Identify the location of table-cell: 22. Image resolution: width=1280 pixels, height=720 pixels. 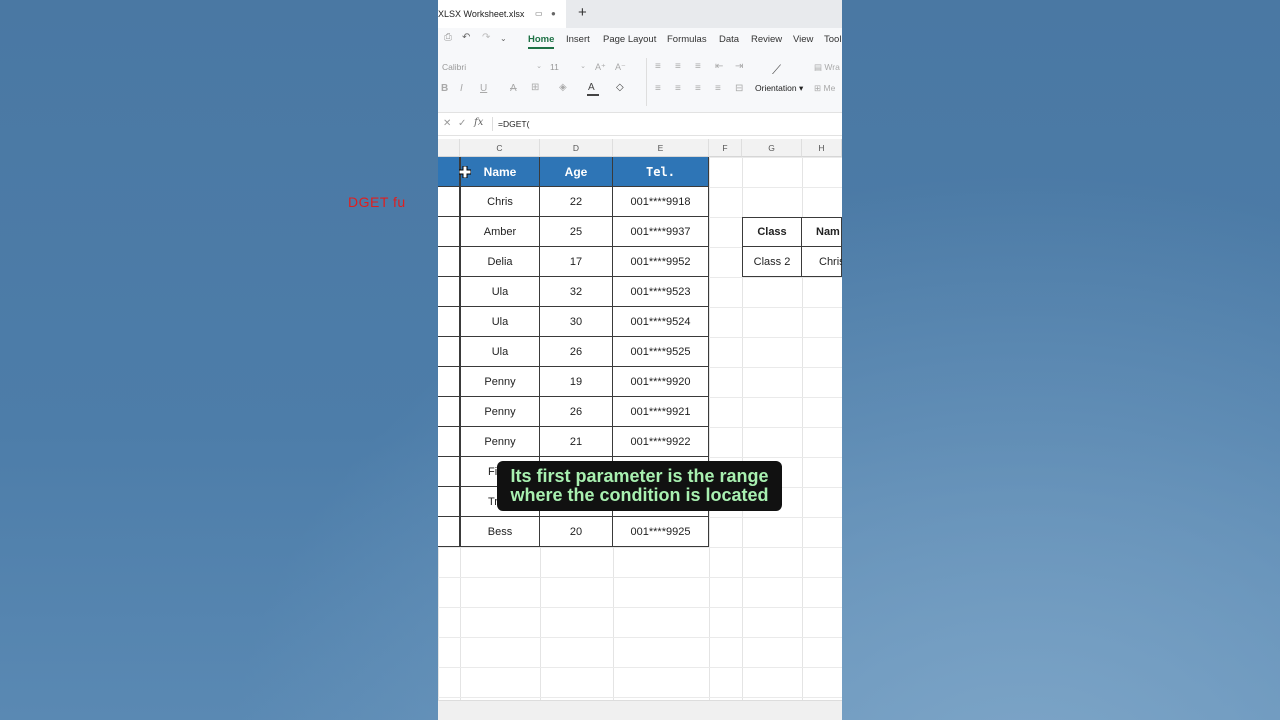
(576, 202).